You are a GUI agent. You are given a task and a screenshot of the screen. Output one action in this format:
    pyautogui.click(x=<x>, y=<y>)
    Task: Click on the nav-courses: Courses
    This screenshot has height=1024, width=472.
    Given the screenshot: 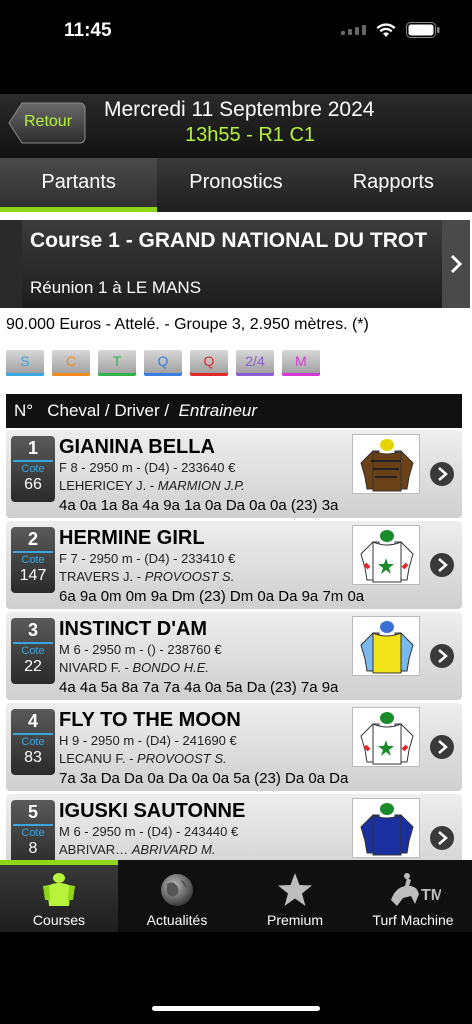 What is the action you would take?
    pyautogui.click(x=59, y=896)
    